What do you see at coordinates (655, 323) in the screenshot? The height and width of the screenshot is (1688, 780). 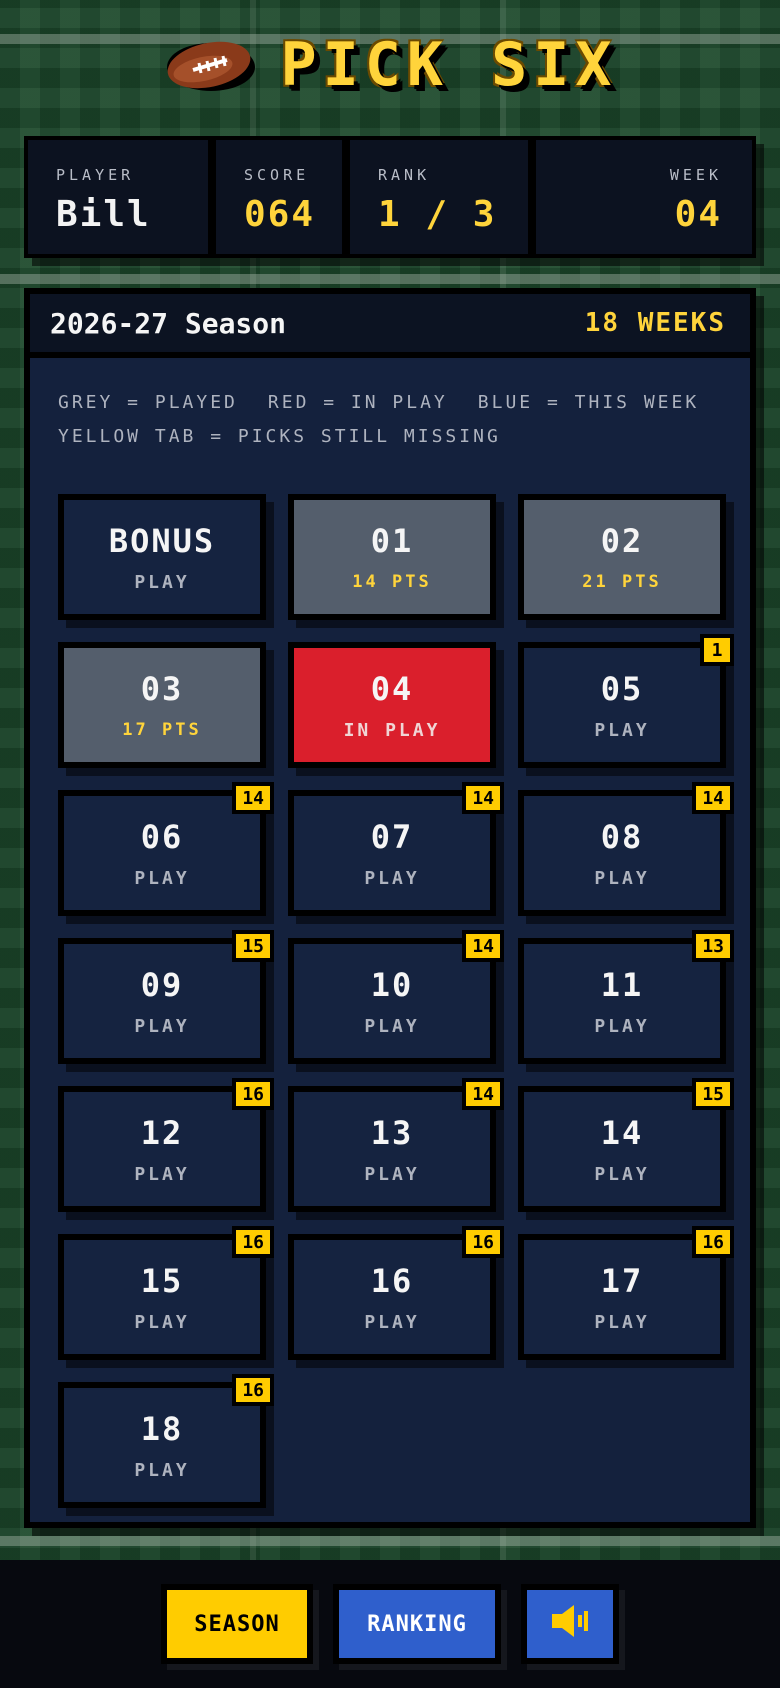 I see `season-weeks: 18 WEEKS` at bounding box center [655, 323].